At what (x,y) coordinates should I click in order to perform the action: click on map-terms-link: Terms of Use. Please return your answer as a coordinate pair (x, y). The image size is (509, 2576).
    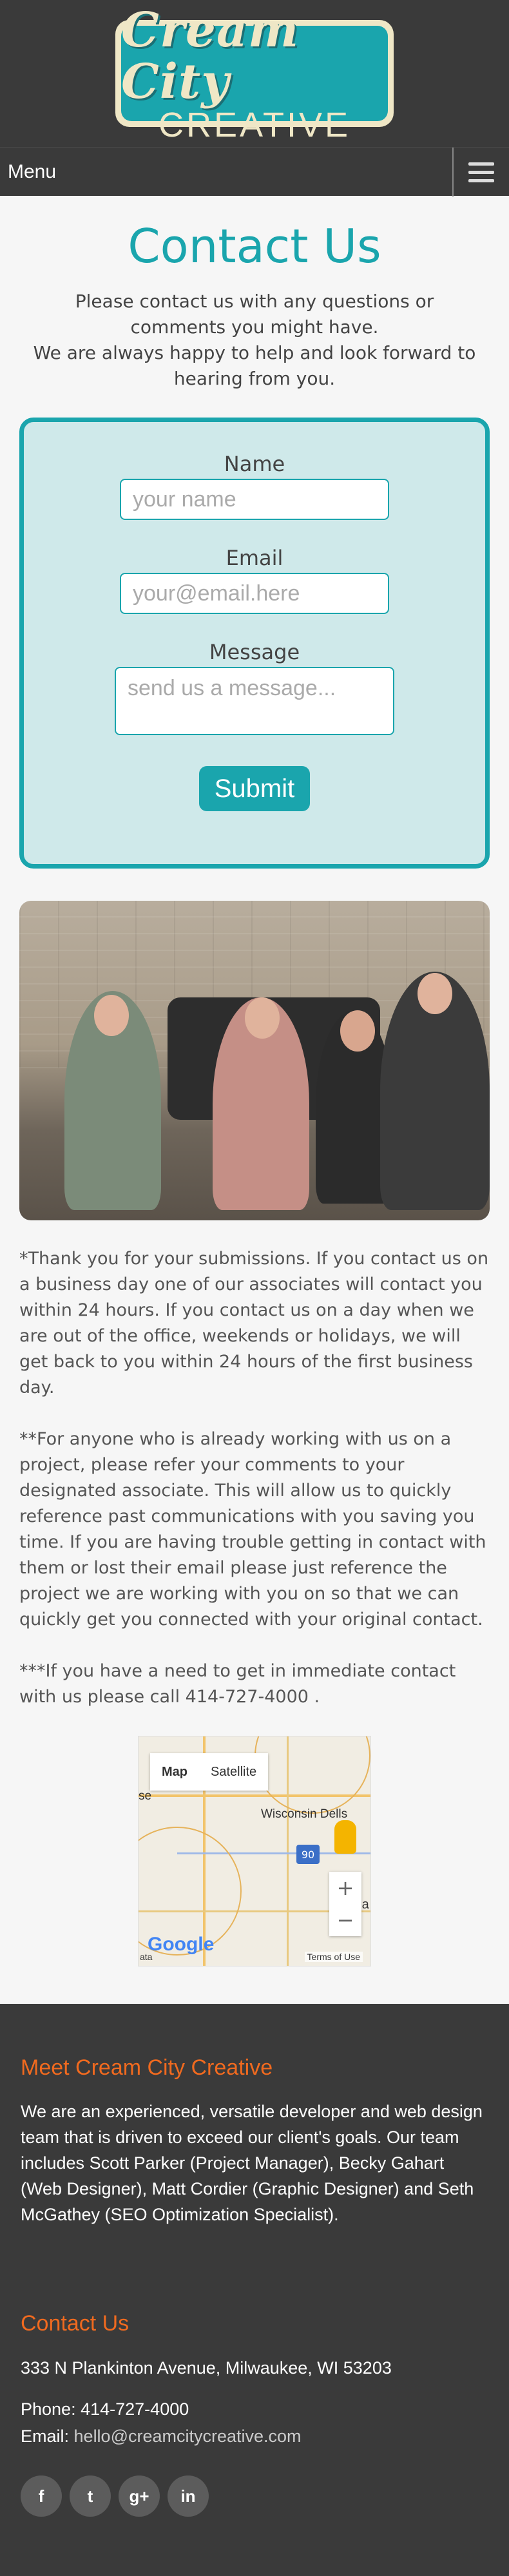
    Looking at the image, I should click on (333, 1957).